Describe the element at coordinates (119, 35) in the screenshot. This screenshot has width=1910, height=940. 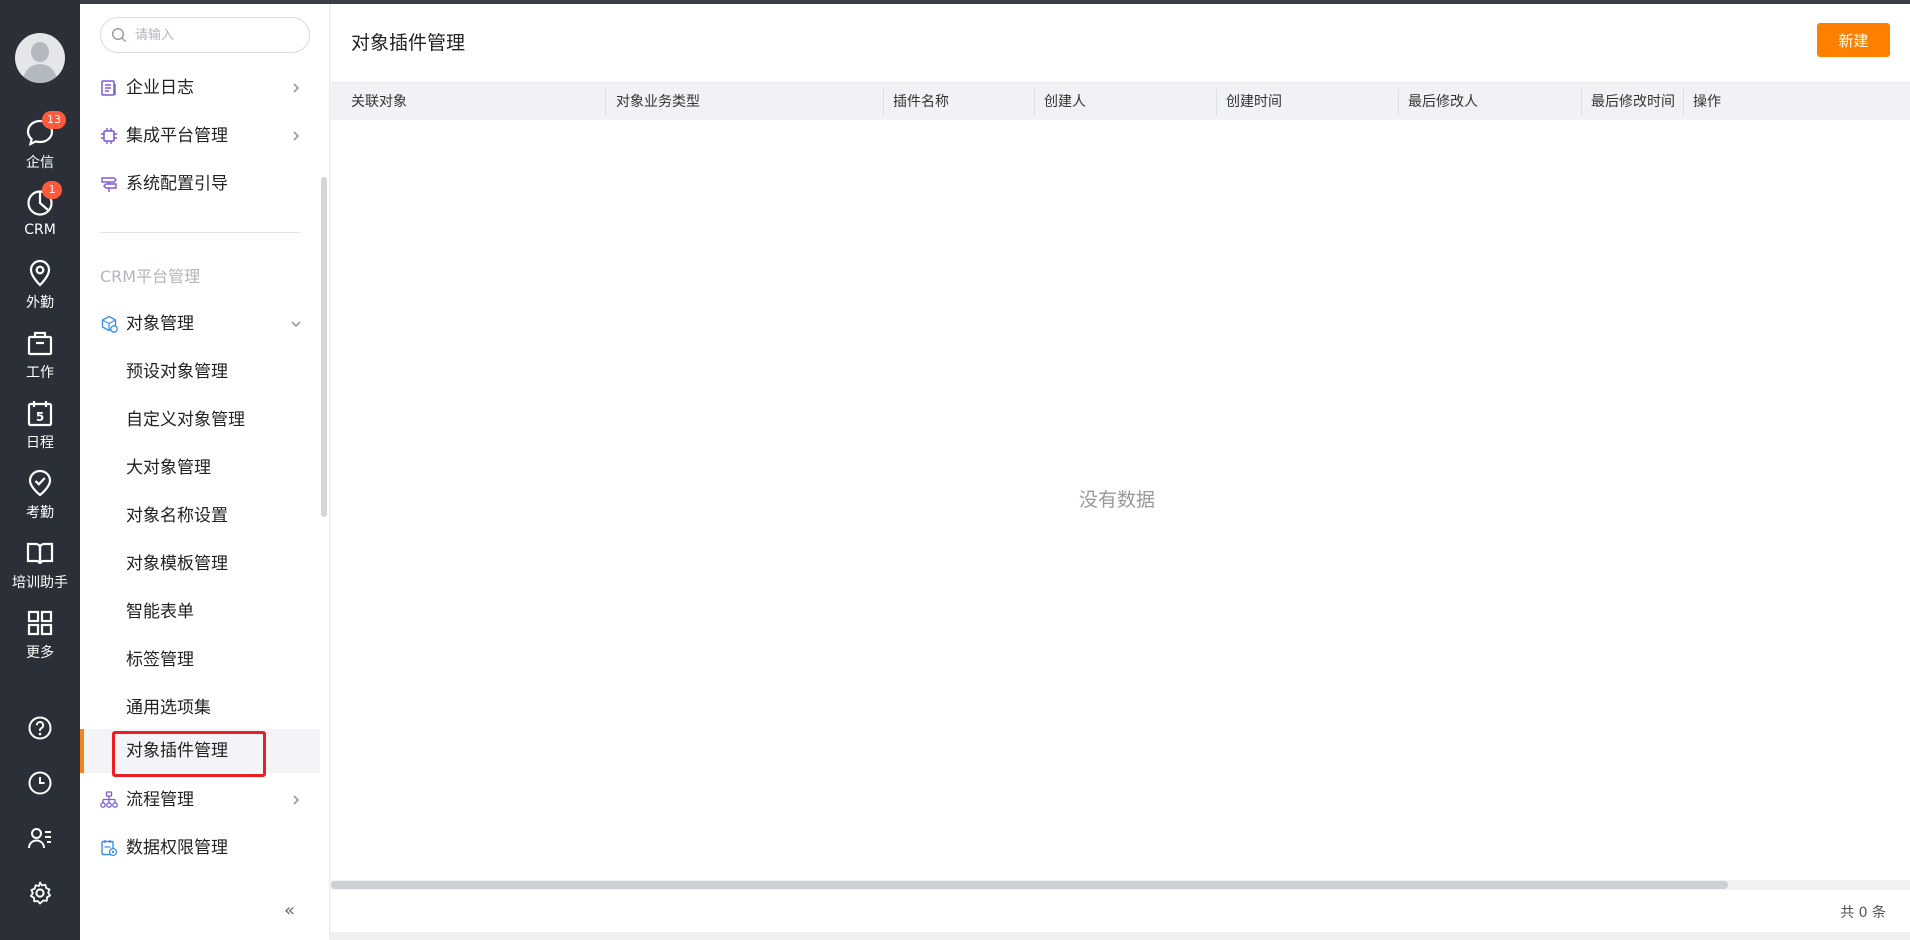
I see `search-icon` at that location.